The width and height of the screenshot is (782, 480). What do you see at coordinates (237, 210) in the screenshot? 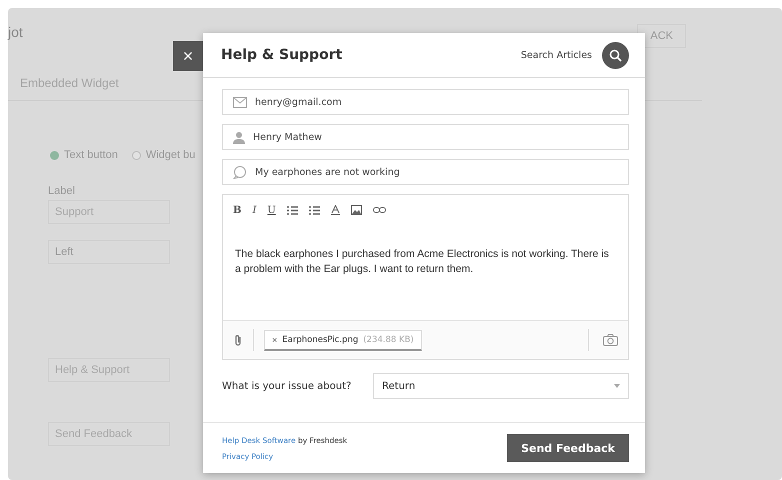
I see `bold-button: B` at bounding box center [237, 210].